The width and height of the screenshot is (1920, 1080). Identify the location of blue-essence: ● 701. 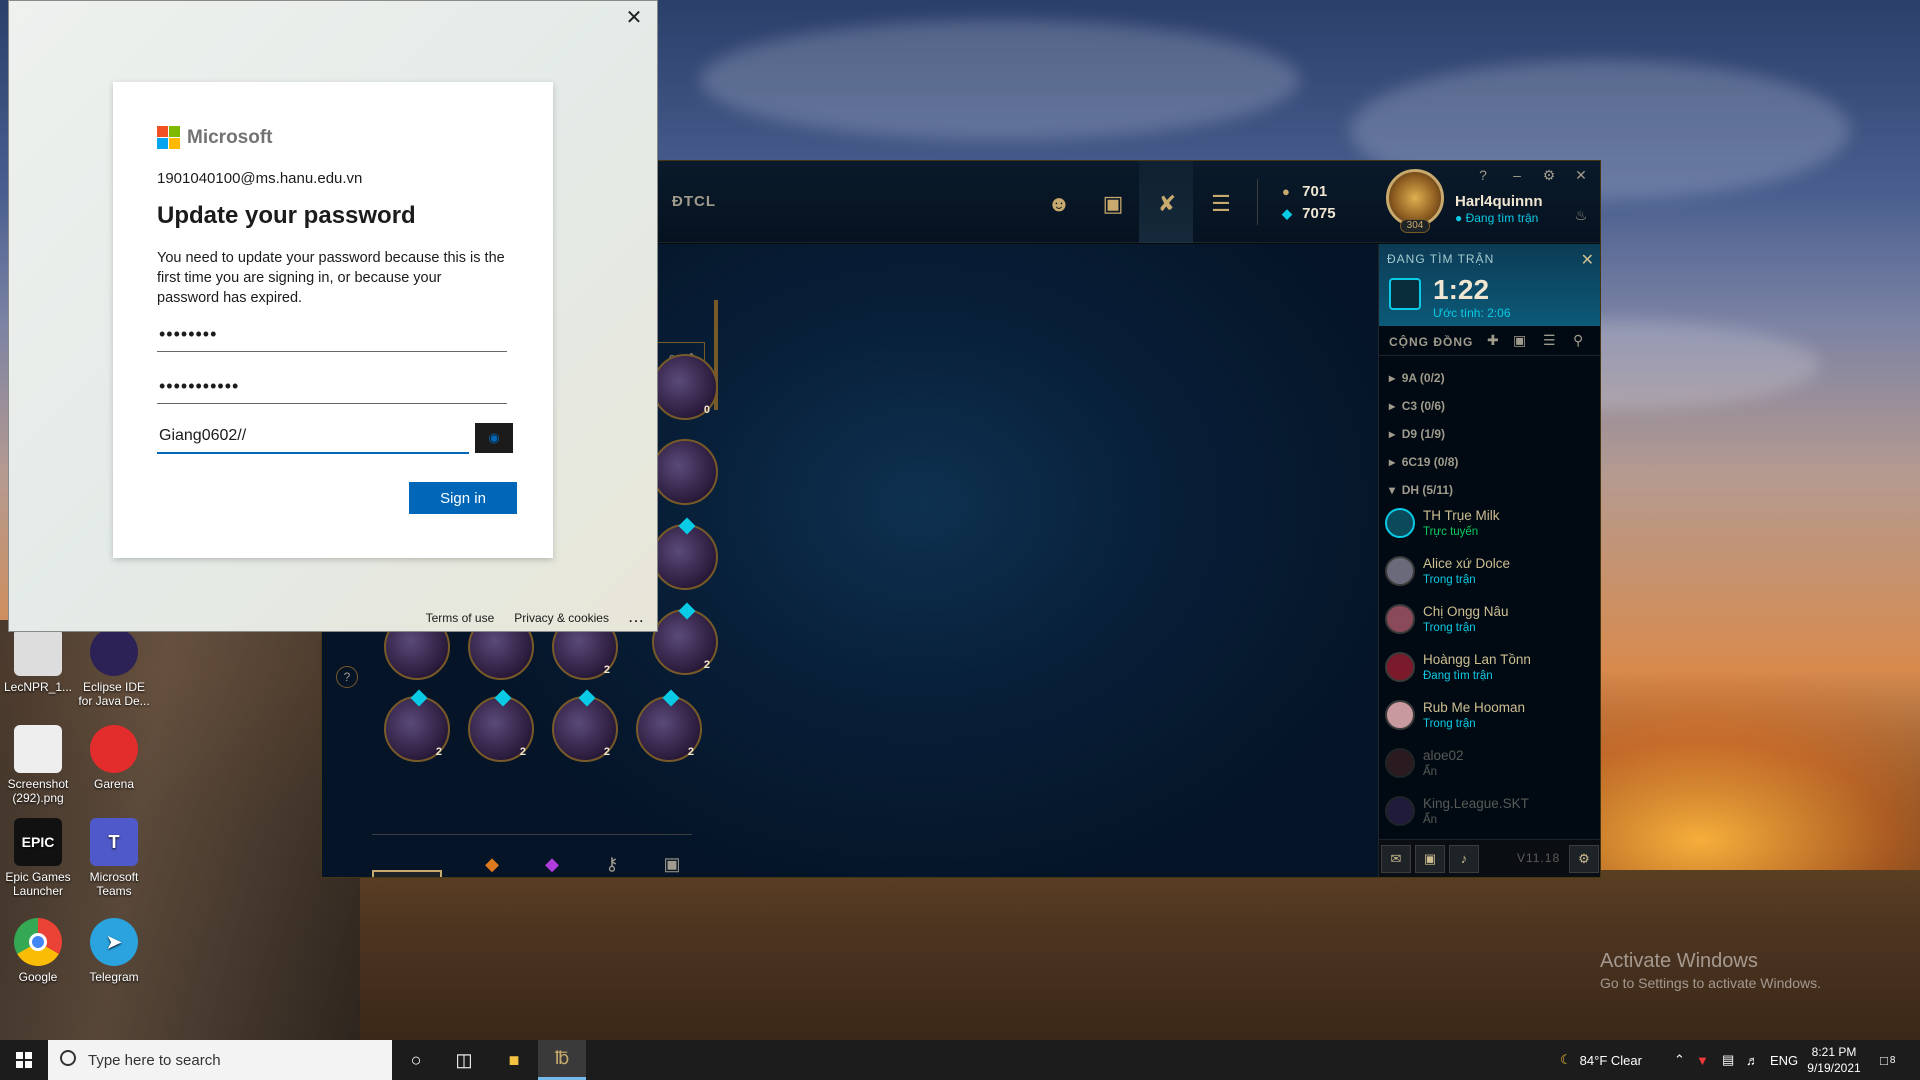
(1304, 191).